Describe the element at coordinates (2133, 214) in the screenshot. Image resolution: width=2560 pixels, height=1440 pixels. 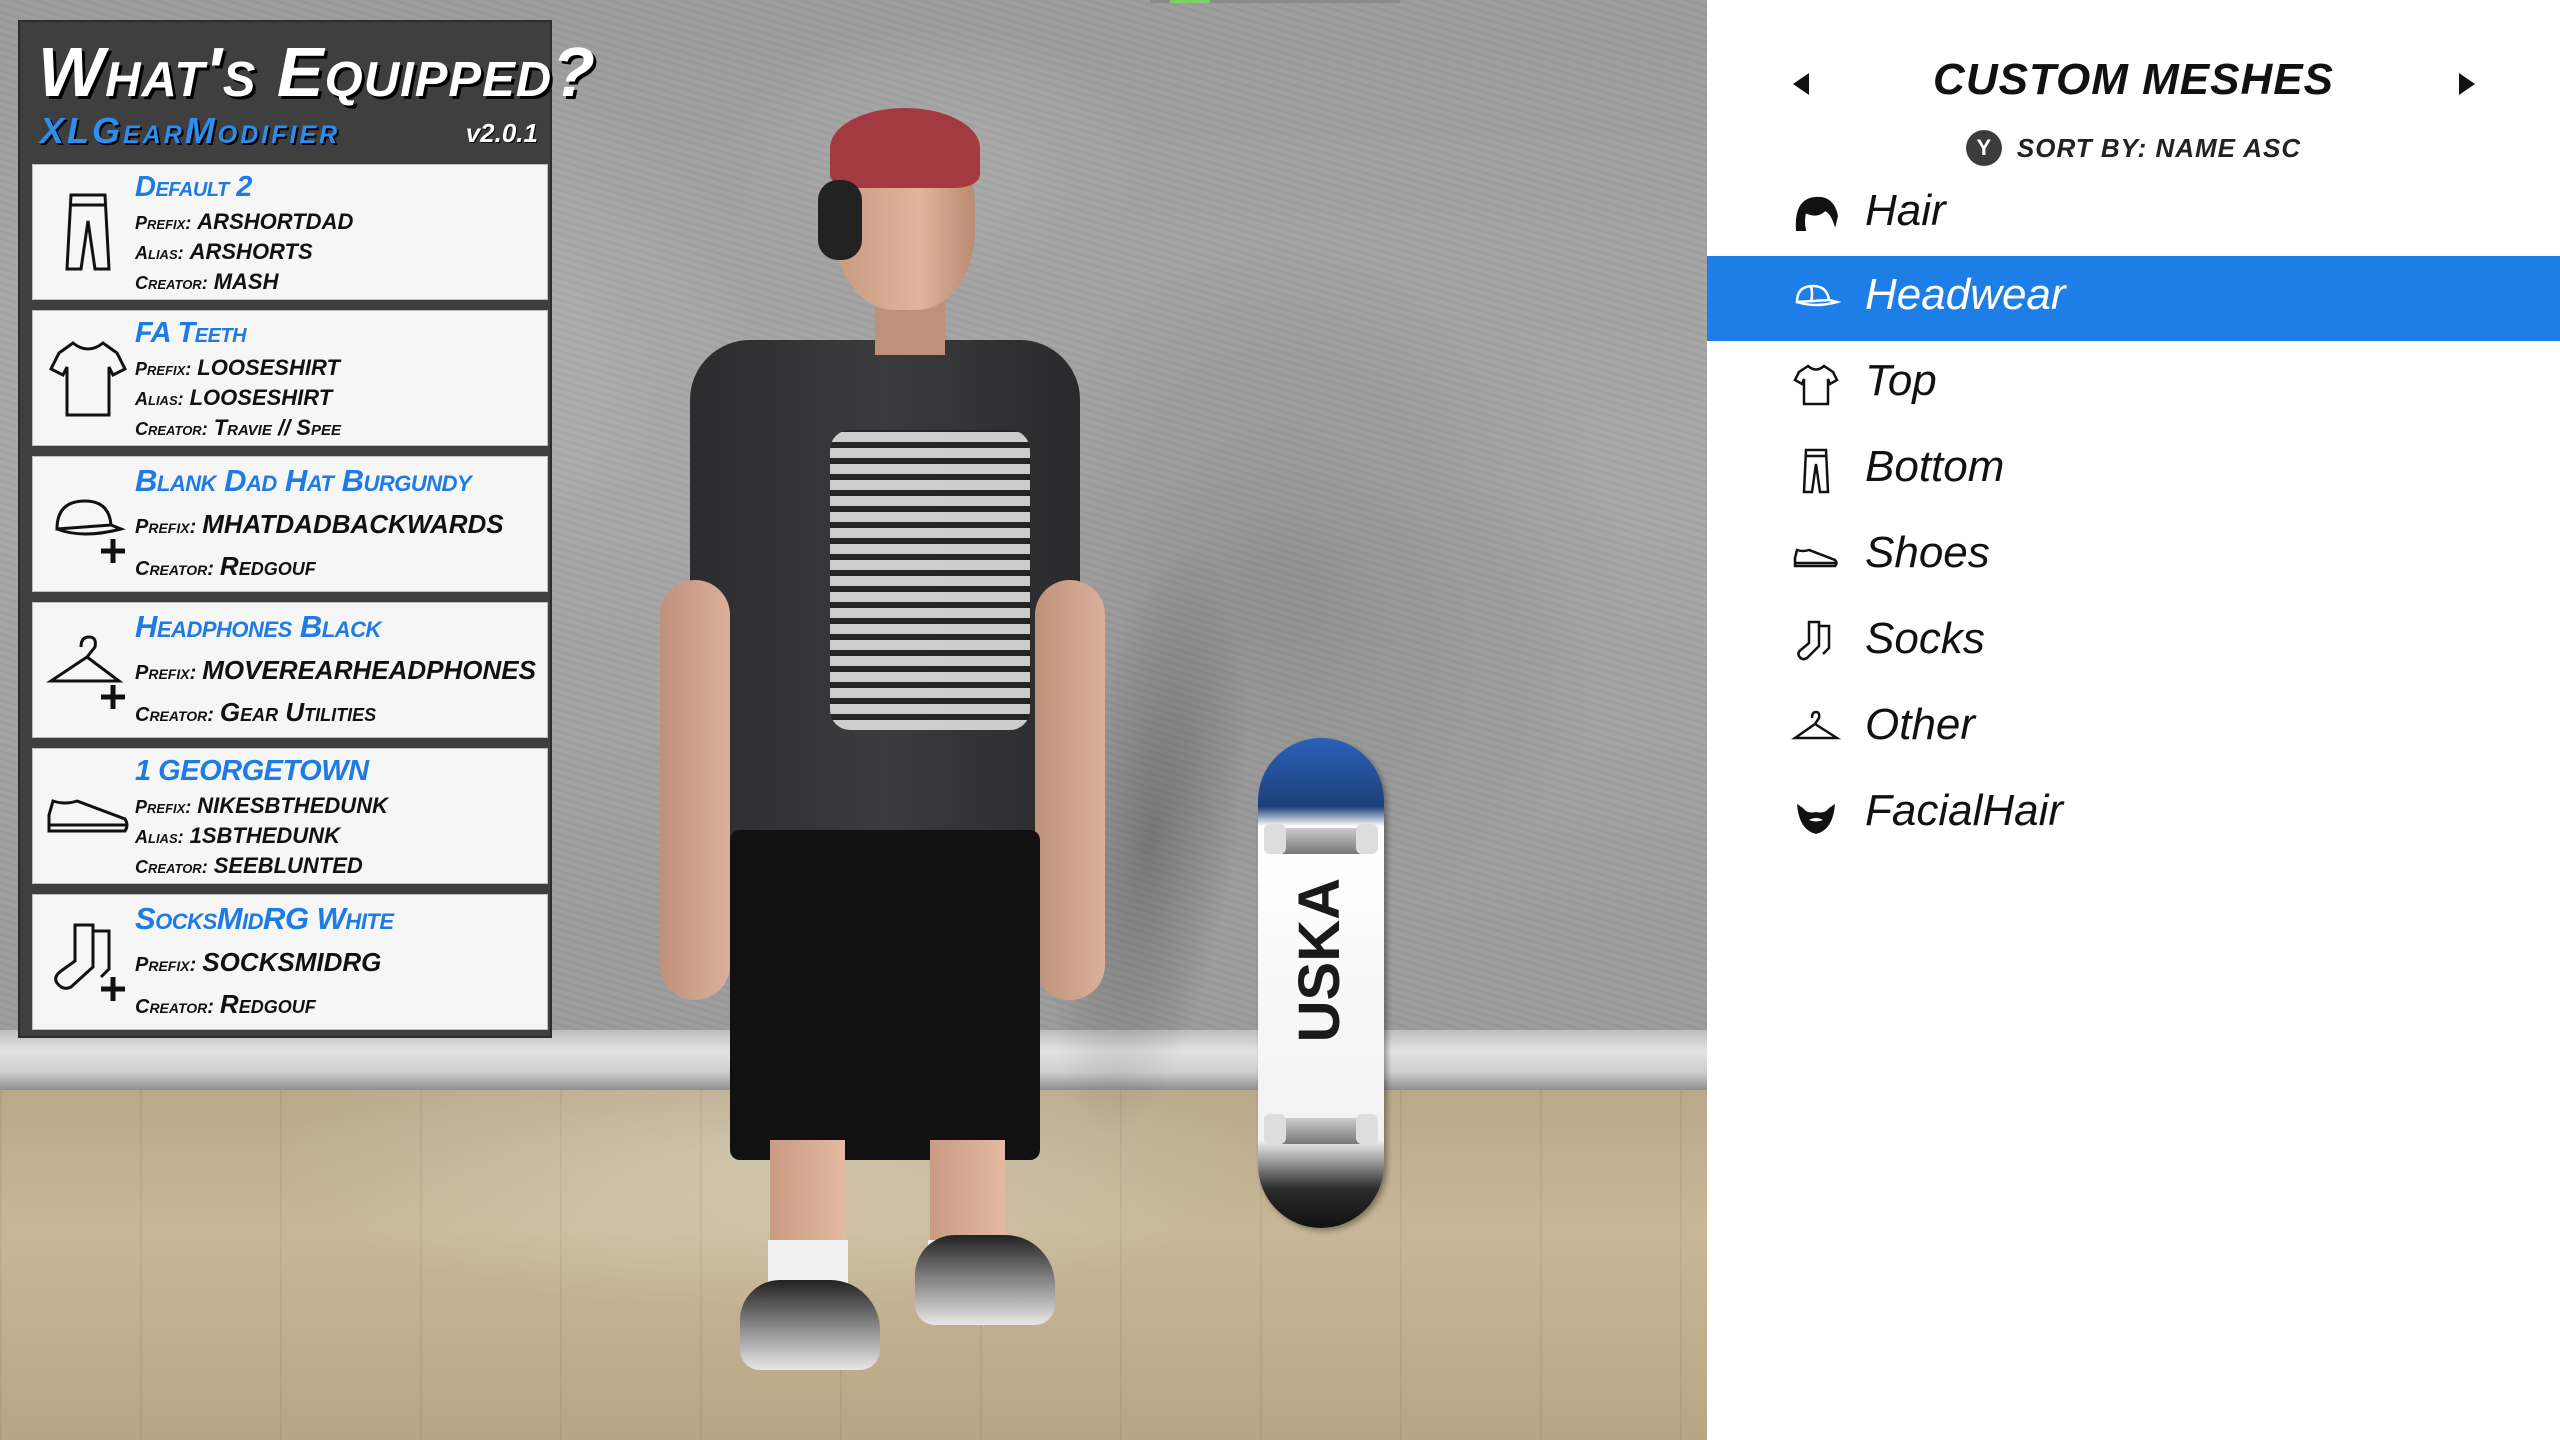
I see `mesh-item-hair: Hair` at that location.